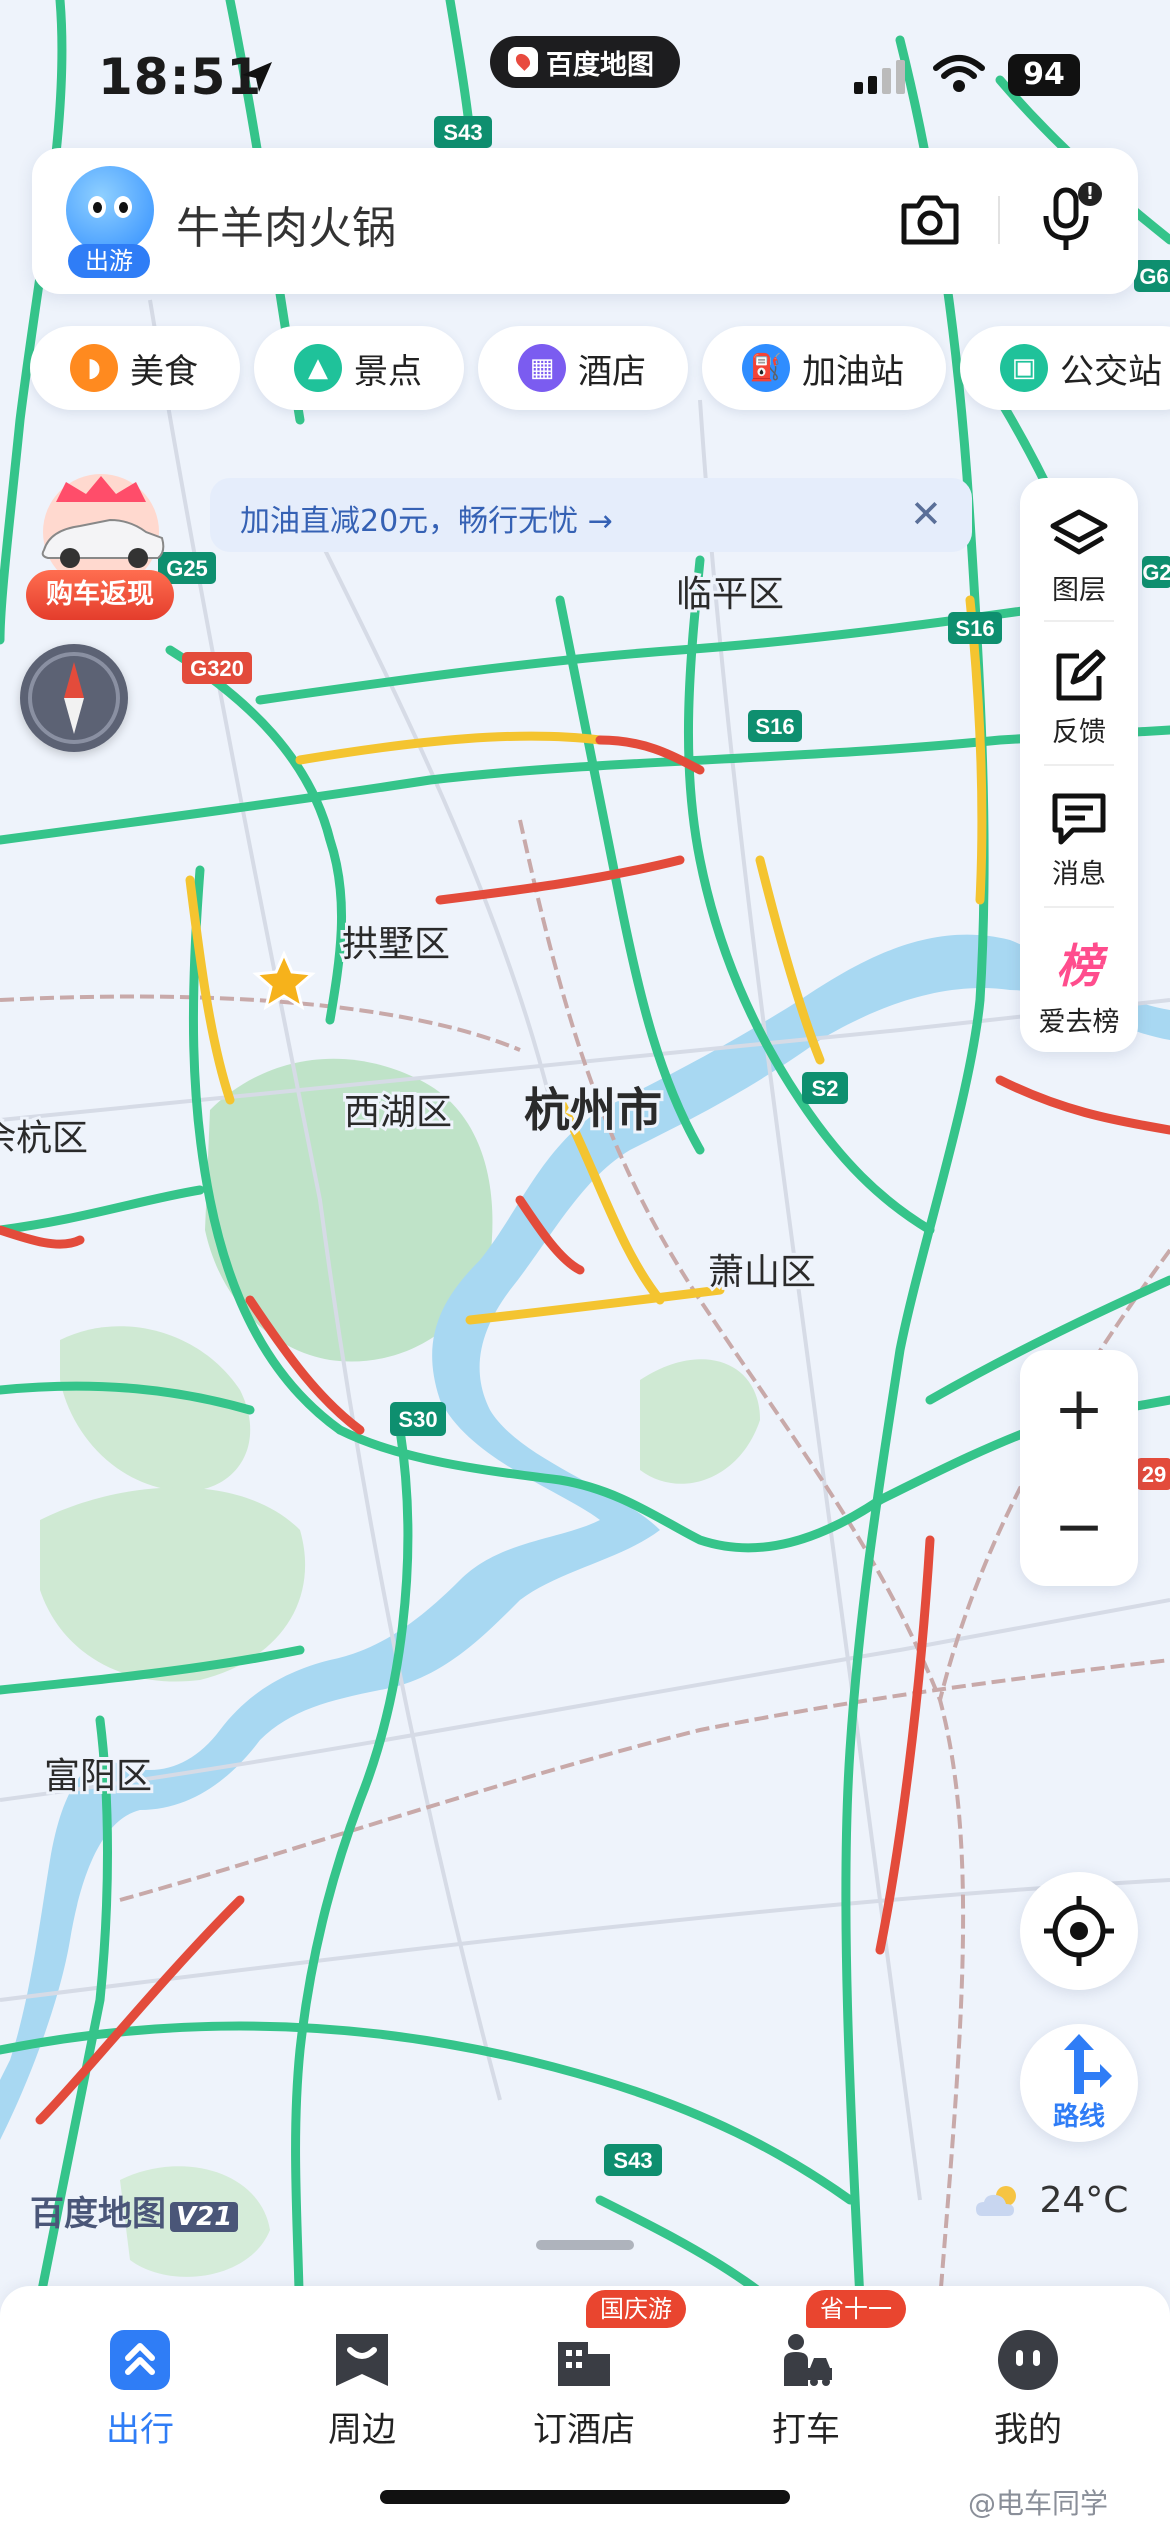  What do you see at coordinates (593, 1110) in the screenshot?
I see `city-label-hangzhou: 杭州市` at bounding box center [593, 1110].